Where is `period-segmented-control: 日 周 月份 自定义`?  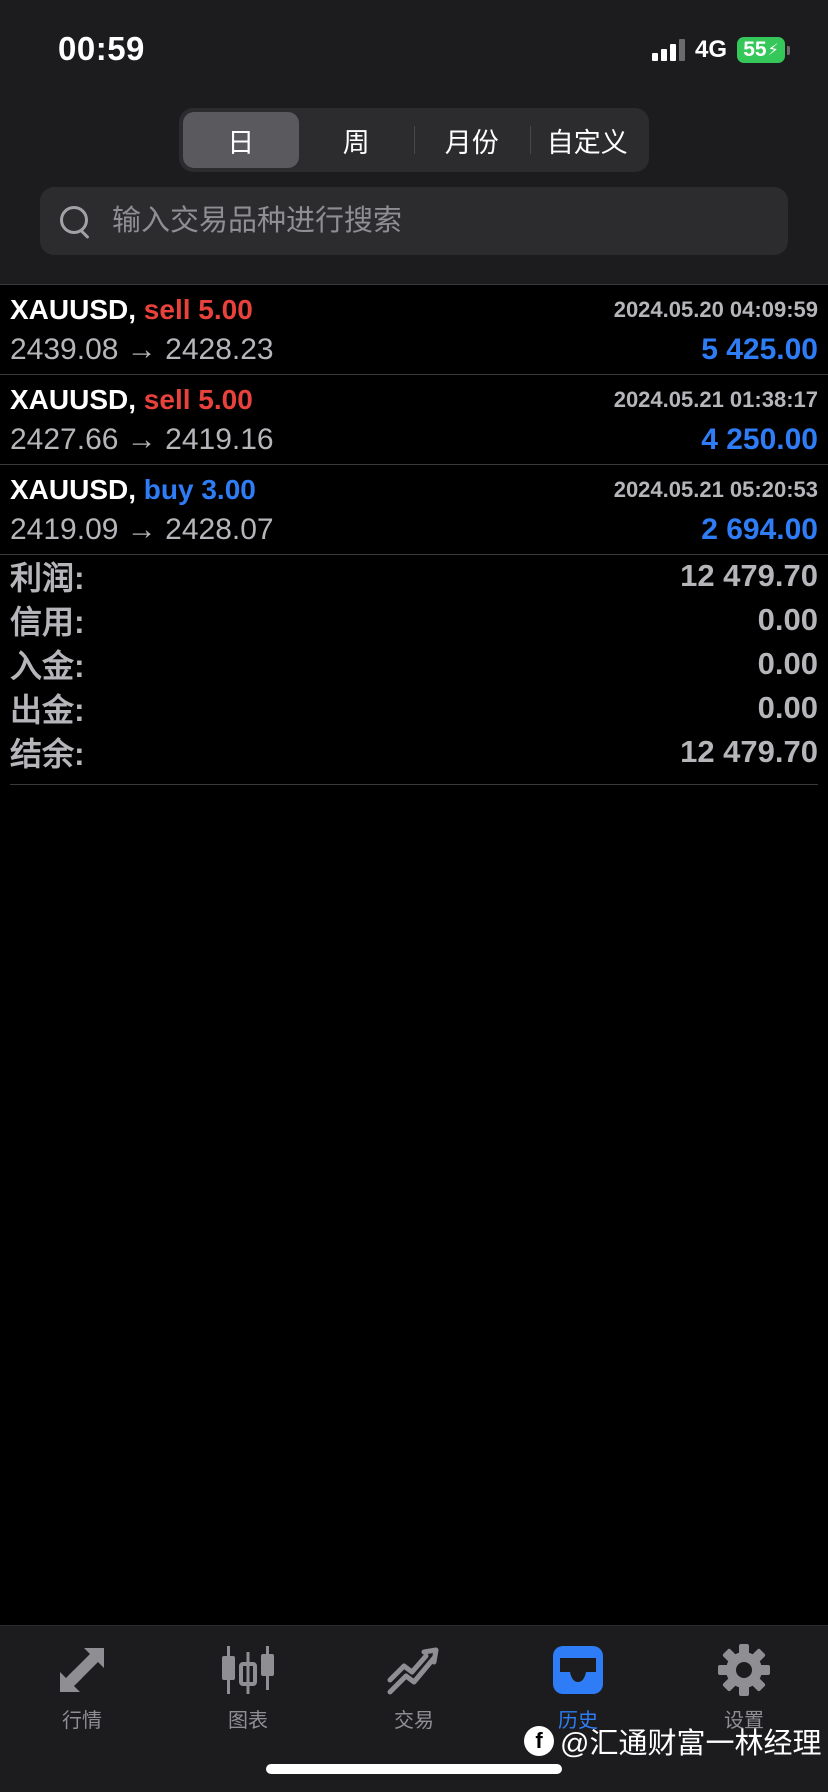
period-segmented-control: 日 周 月份 自定义 is located at coordinates (414, 140).